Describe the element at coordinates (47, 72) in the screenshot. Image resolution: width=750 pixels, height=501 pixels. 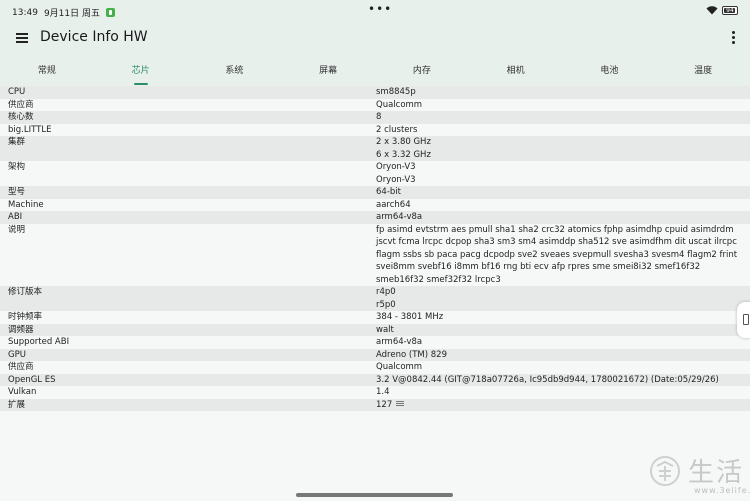
I see `tab-0: 常规` at that location.